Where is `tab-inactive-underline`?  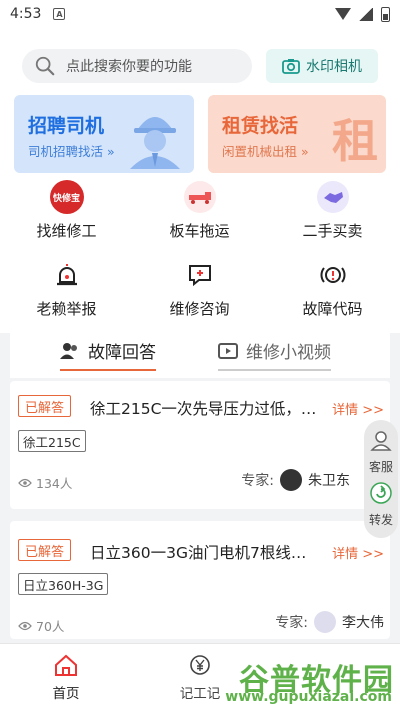 tab-inactive-underline is located at coordinates (274, 370).